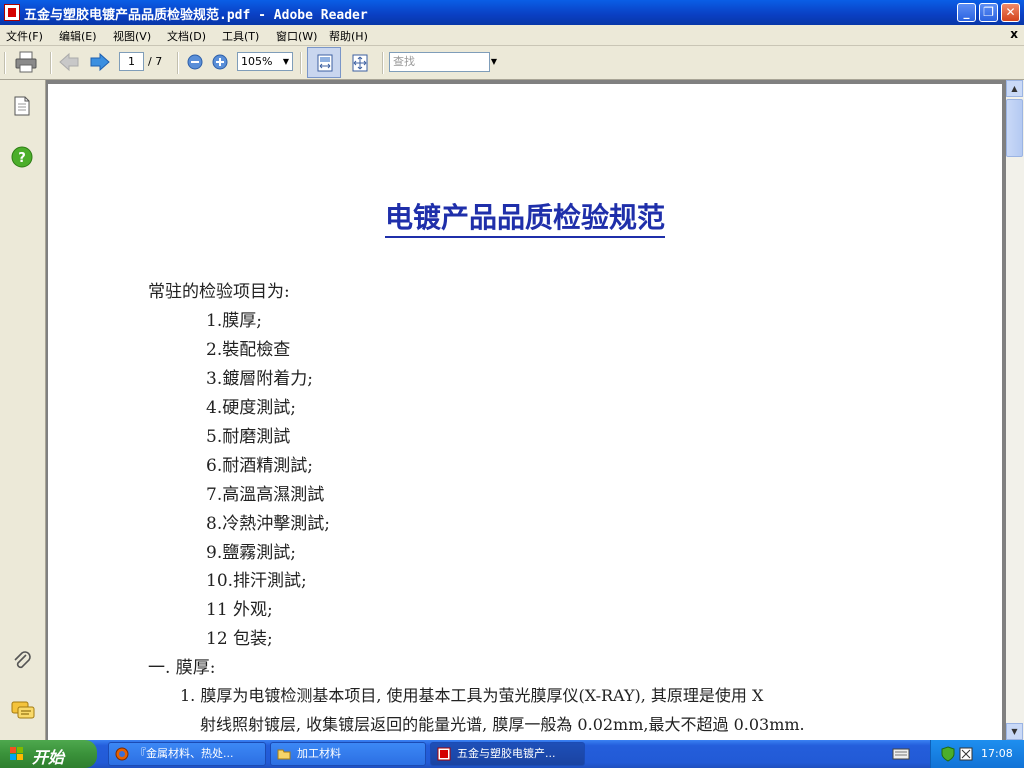 The image size is (1024, 768). I want to click on list-item: 5.耐磨測試, so click(248, 437).